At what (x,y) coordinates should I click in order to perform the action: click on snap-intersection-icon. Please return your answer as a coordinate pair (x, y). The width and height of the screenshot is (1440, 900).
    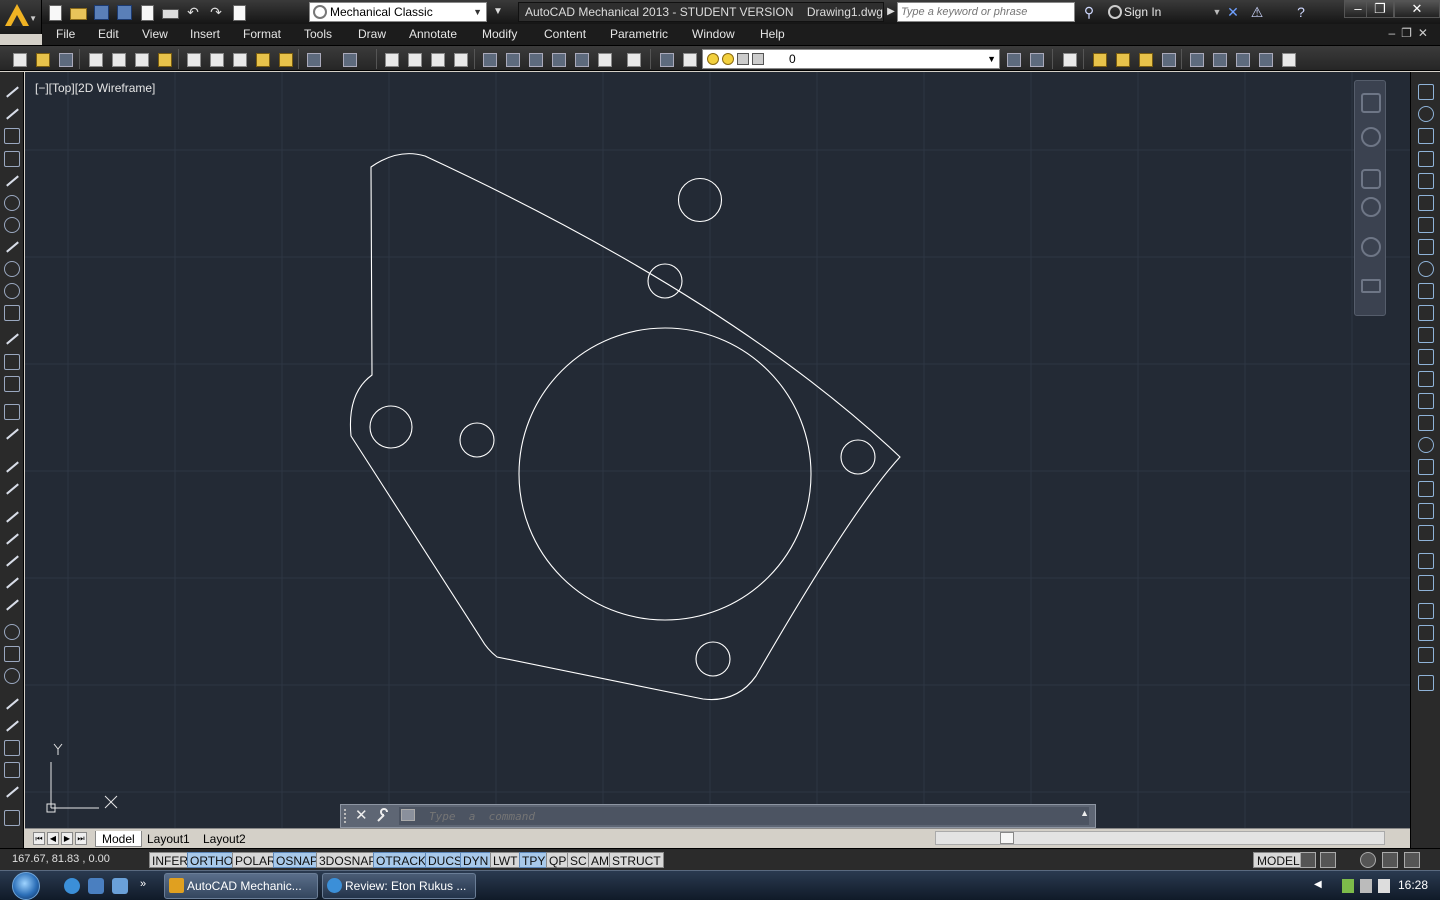
    Looking at the image, I should click on (12, 561).